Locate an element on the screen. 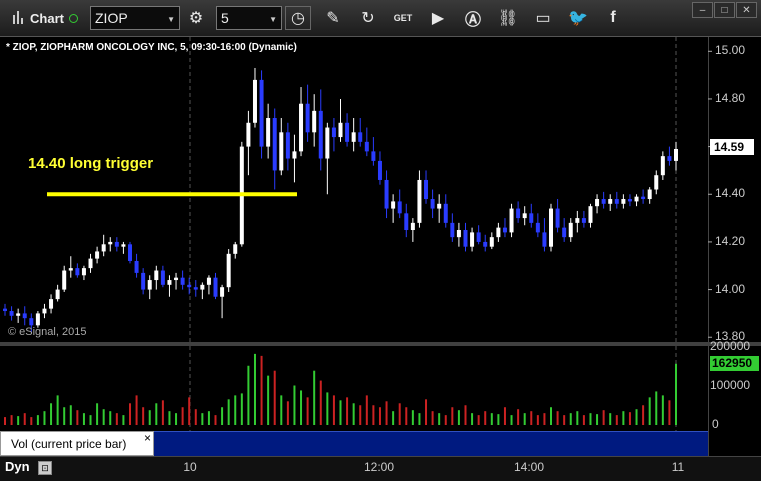 The height and width of the screenshot is (481, 761). price-tick-label: 14.80 is located at coordinates (730, 97).